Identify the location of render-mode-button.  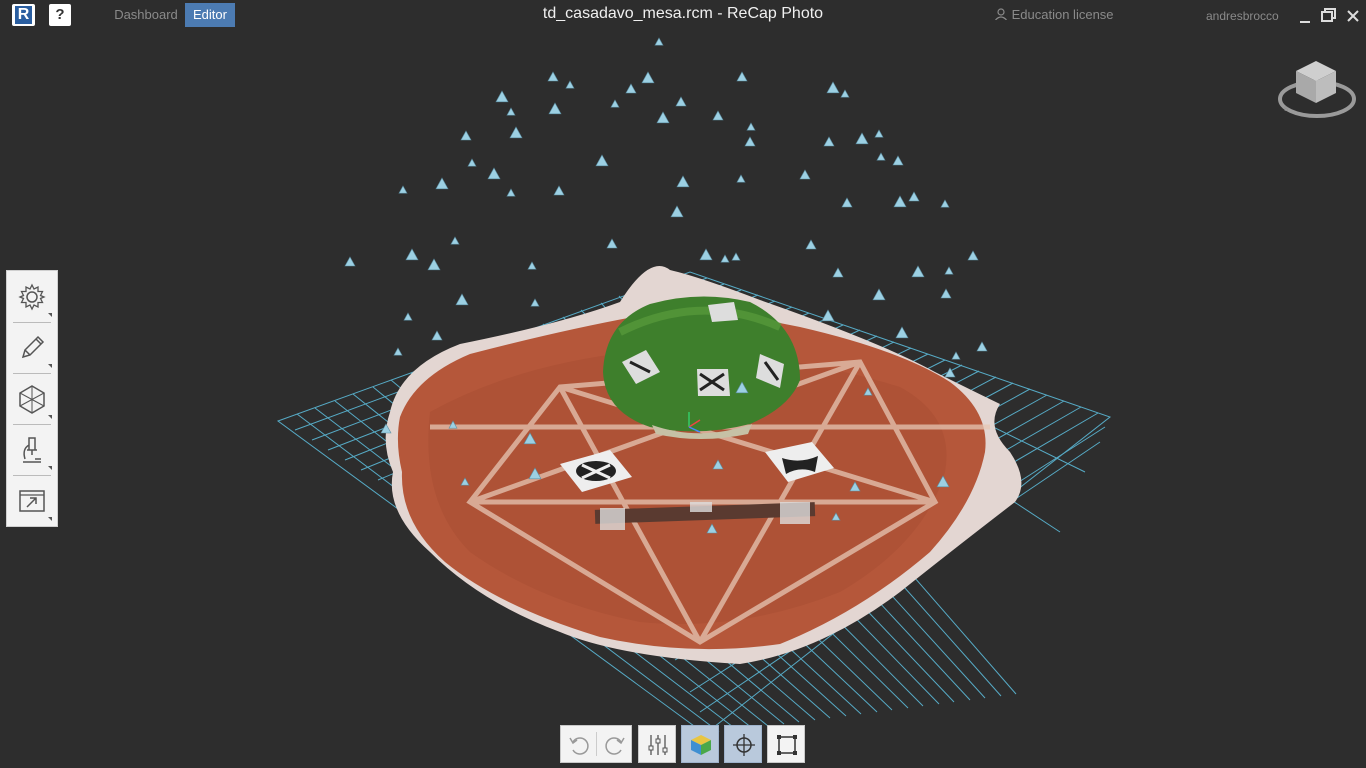
(700, 744).